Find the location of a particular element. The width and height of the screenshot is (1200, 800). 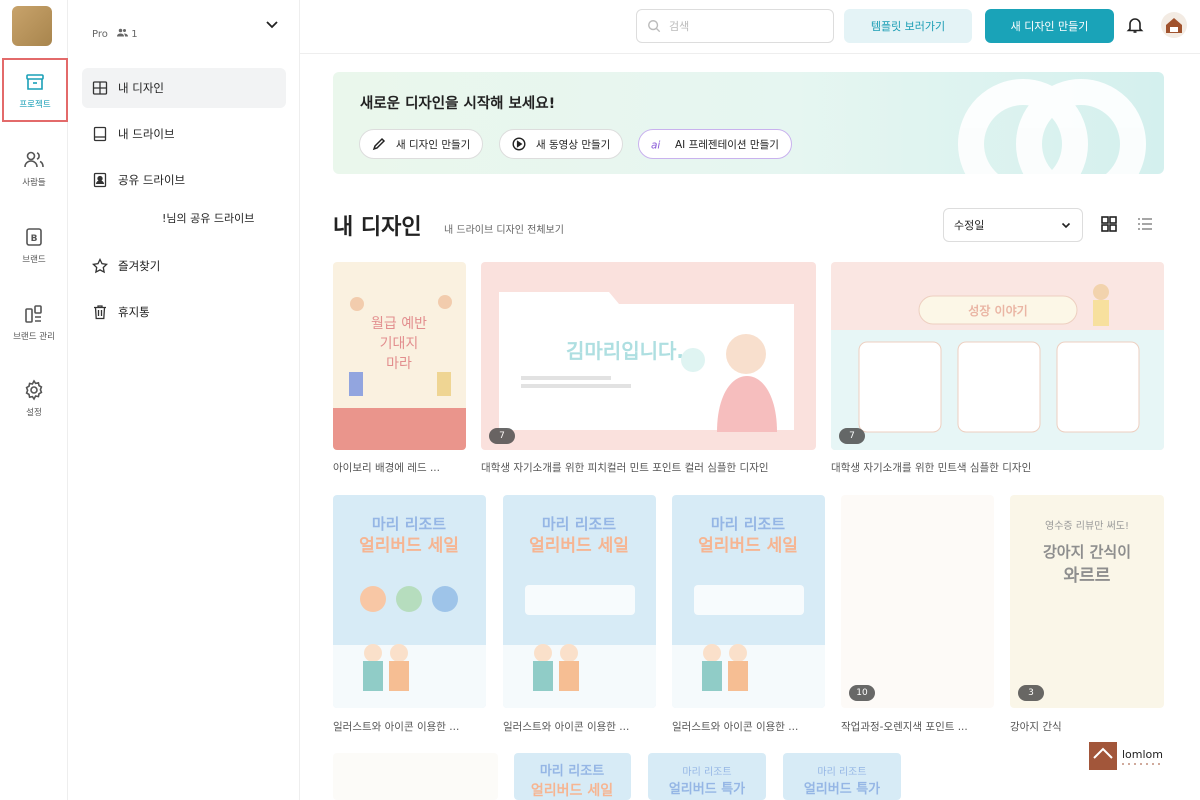

design-card: 성장 이야기 7 대학생 자기소개를 위한 민트색 심플한 디자인 is located at coordinates (997, 369).